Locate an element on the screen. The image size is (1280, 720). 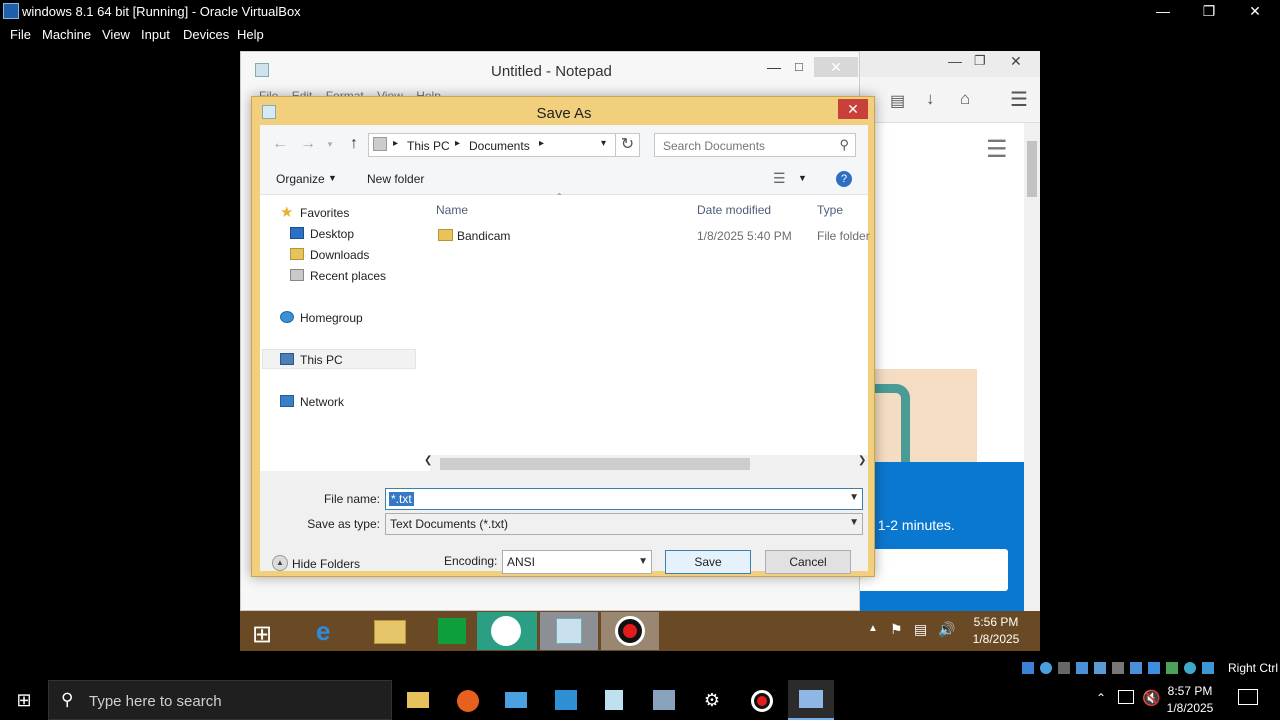
save-type-select: Text Documents (*.txt) ▼ is located at coordinates (624, 524).